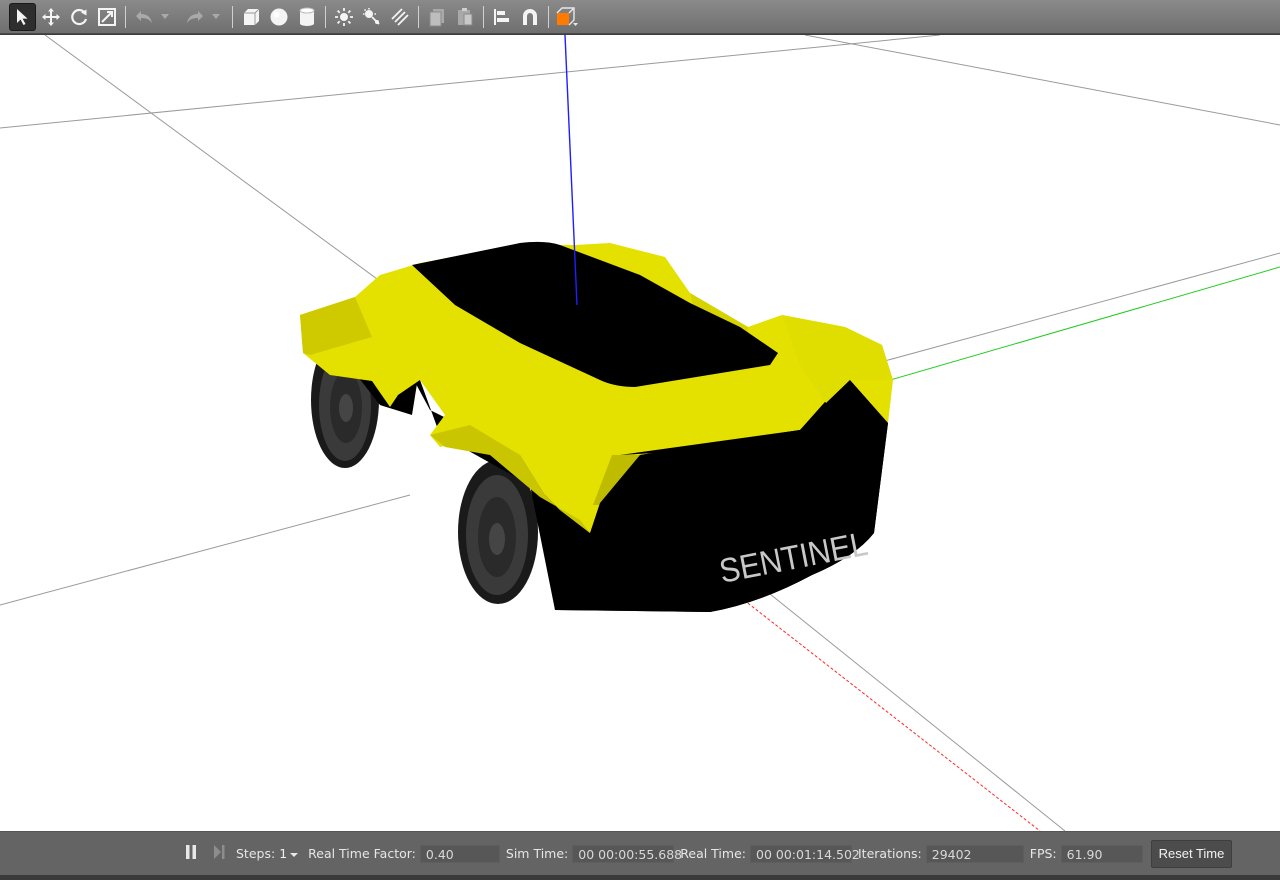  Describe the element at coordinates (294, 853) in the screenshot. I see `chevron-down-icon` at that location.